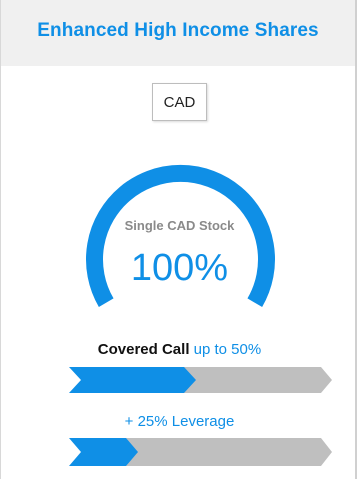 The height and width of the screenshot is (479, 359). I want to click on leverage-label: + 25% Leverage, so click(179, 421).